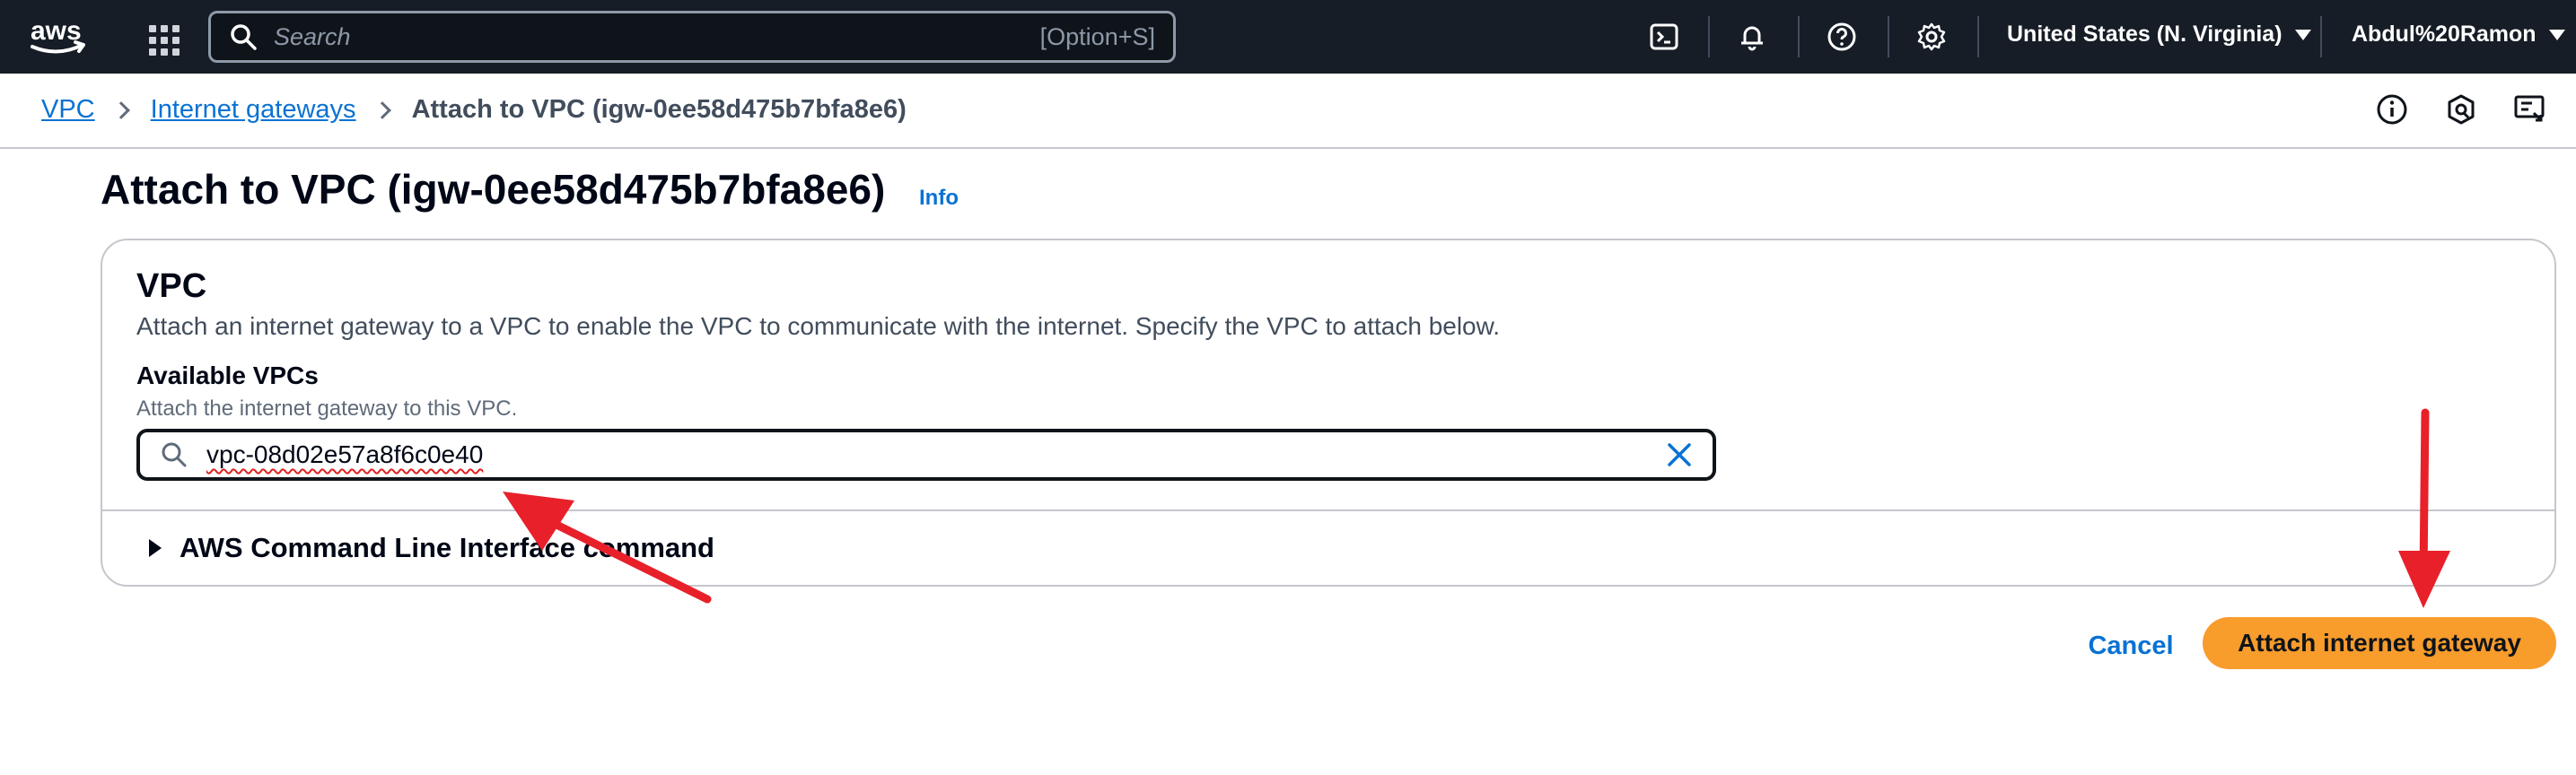 This screenshot has width=2576, height=775. I want to click on bell-icon, so click(1752, 37).